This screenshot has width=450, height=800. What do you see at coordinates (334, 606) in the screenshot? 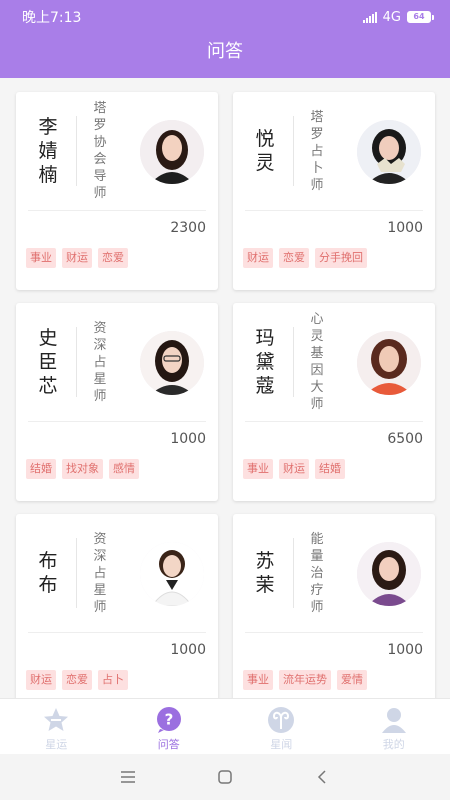
I see `master-card: 苏茉 能量治疗师 1000 事业 流年运势 爱情` at bounding box center [334, 606].